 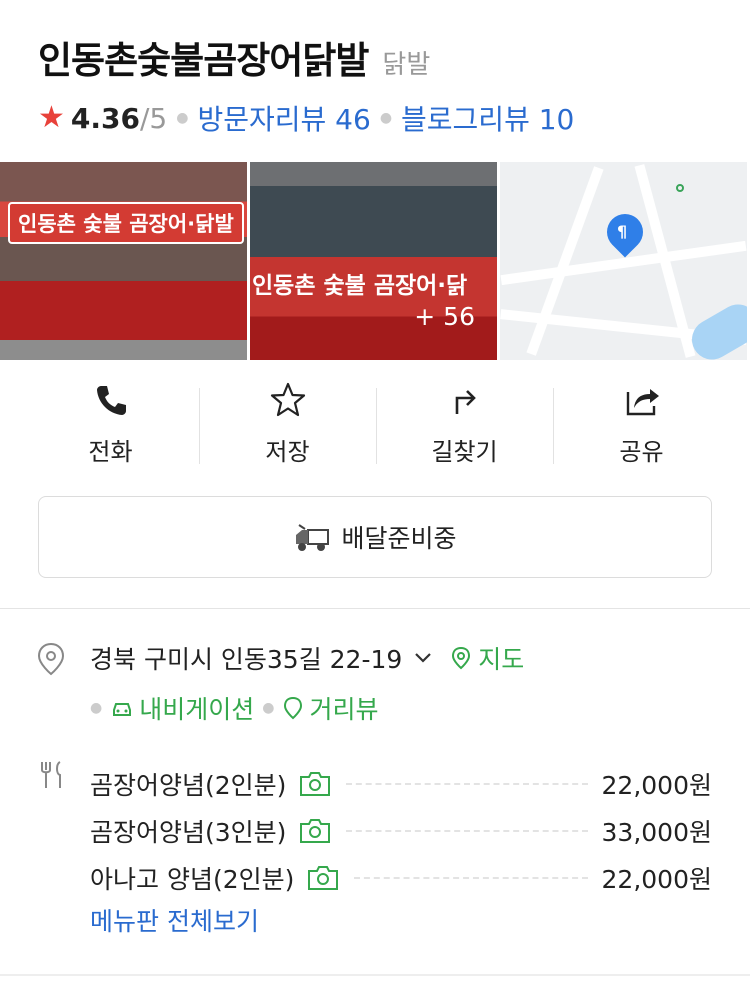 I want to click on menu-item-name: 아나고 양념(2인분), so click(x=192, y=879).